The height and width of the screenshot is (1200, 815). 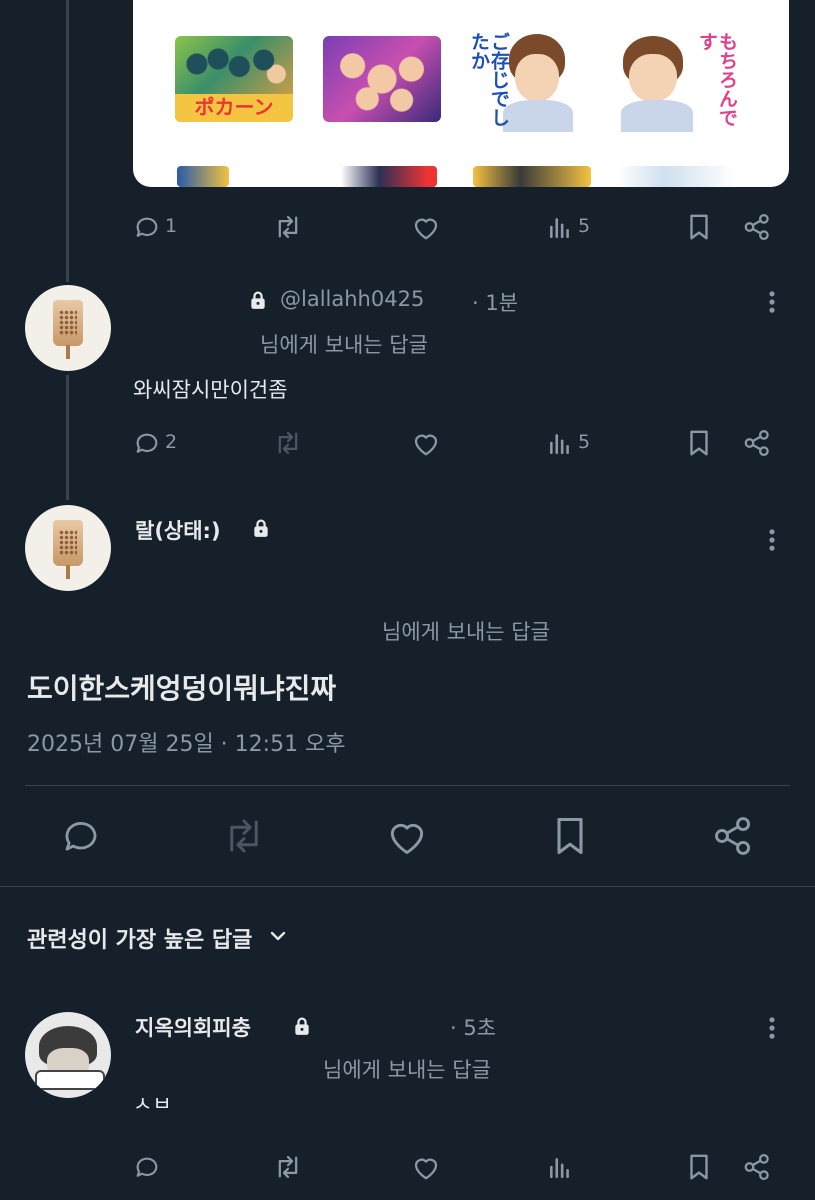 What do you see at coordinates (489, 79) in the screenshot?
I see `sticker-caption: ご存じでしたか` at bounding box center [489, 79].